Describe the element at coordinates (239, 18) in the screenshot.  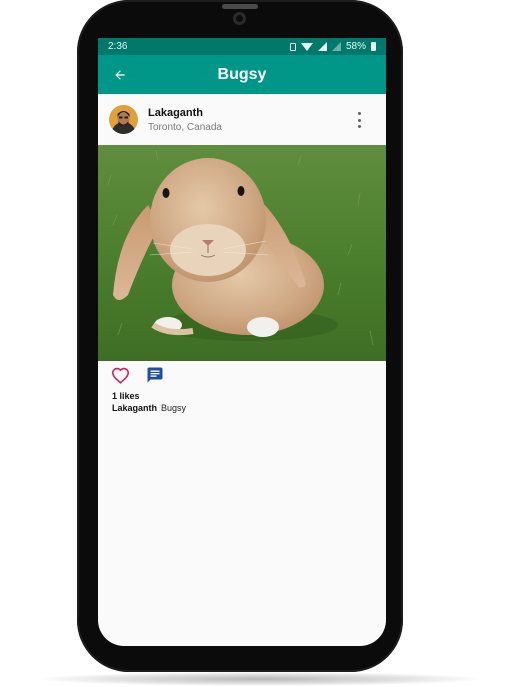
I see `phone-camera` at that location.